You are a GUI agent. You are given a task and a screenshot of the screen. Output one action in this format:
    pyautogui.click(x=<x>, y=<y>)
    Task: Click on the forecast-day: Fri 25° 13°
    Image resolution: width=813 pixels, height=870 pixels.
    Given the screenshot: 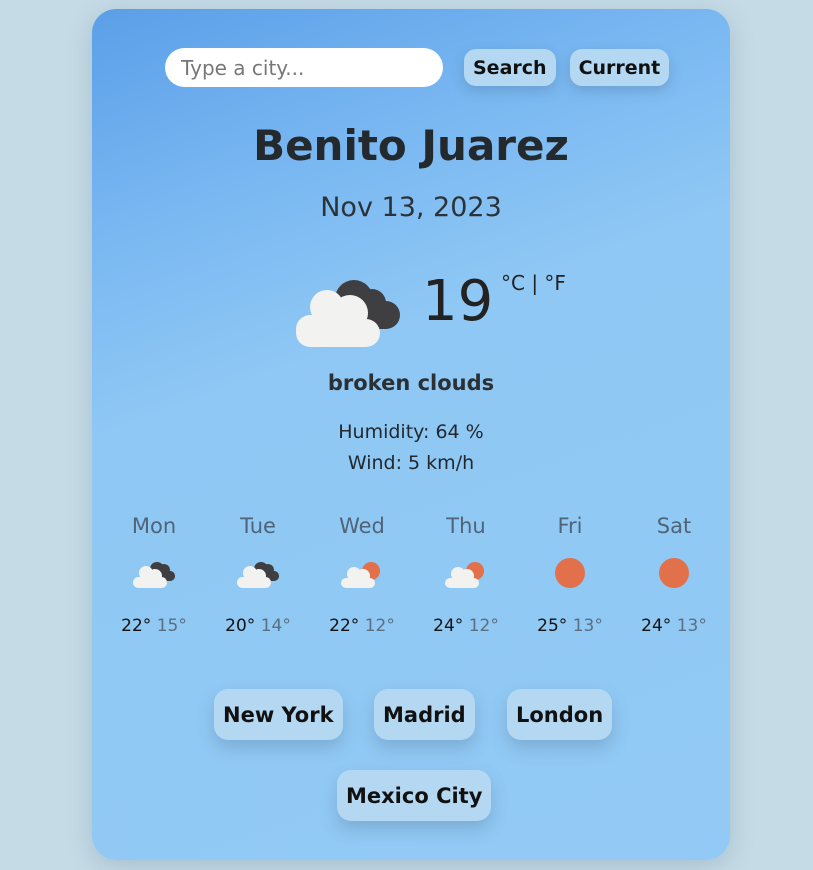 What is the action you would take?
    pyautogui.click(x=570, y=575)
    